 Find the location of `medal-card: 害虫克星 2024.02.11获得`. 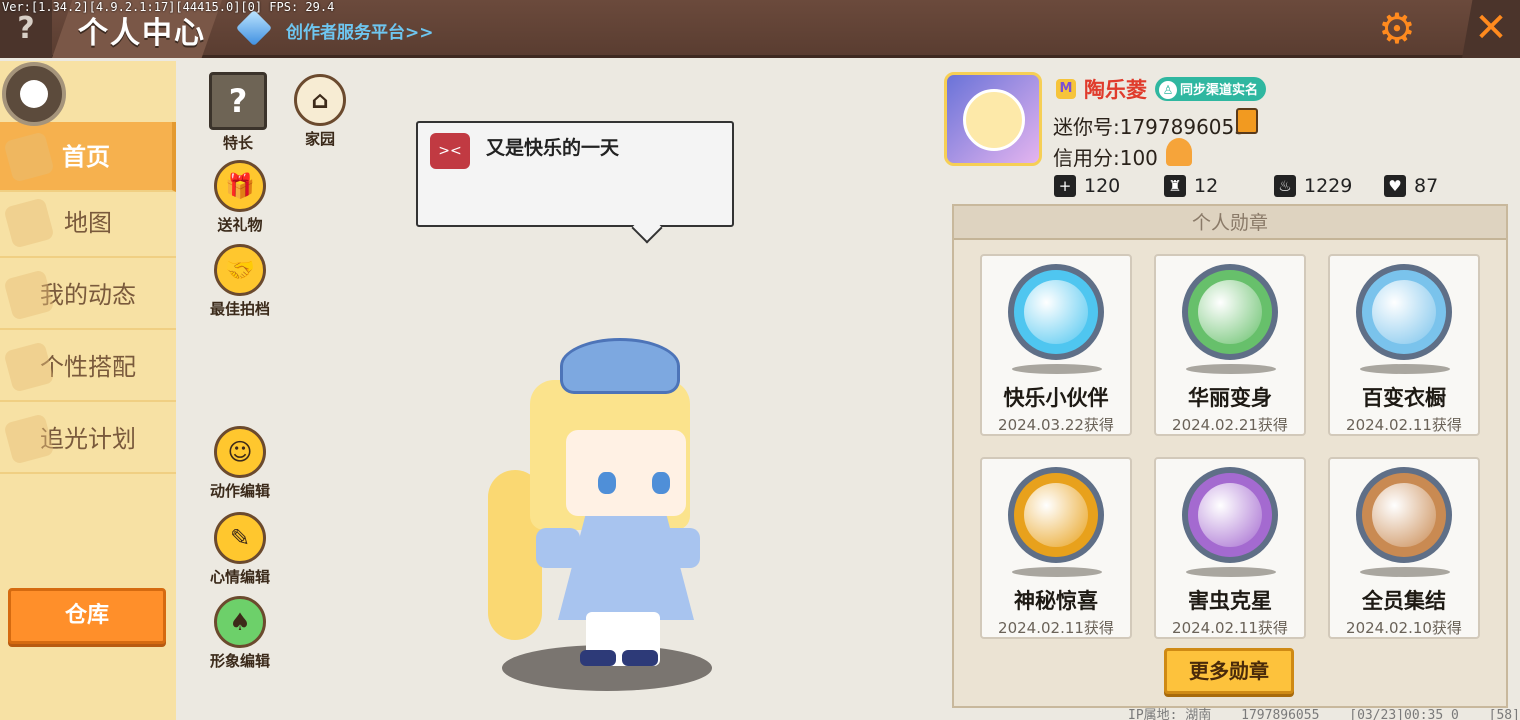

medal-card: 害虫克星 2024.02.11获得 is located at coordinates (1230, 548).